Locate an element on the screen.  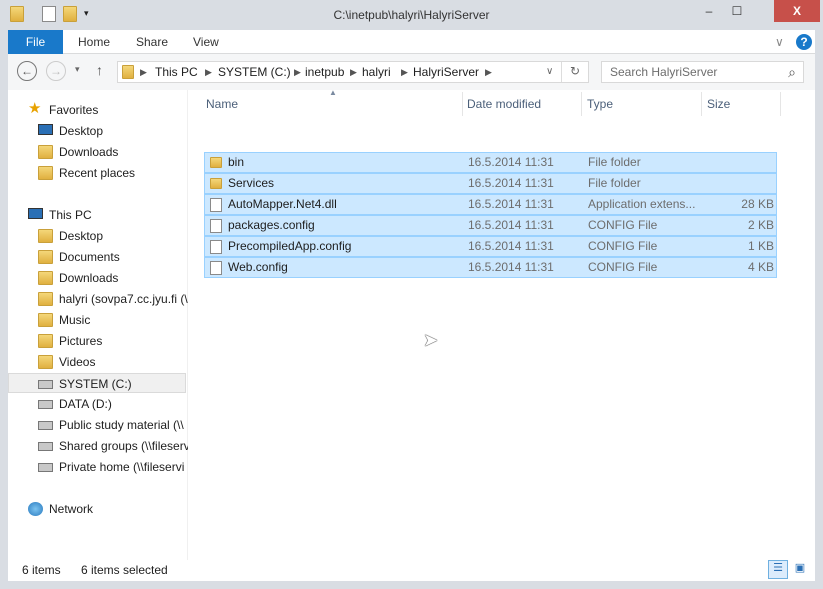
mouse-cursor: ➤ is located at coordinates (431, 340).